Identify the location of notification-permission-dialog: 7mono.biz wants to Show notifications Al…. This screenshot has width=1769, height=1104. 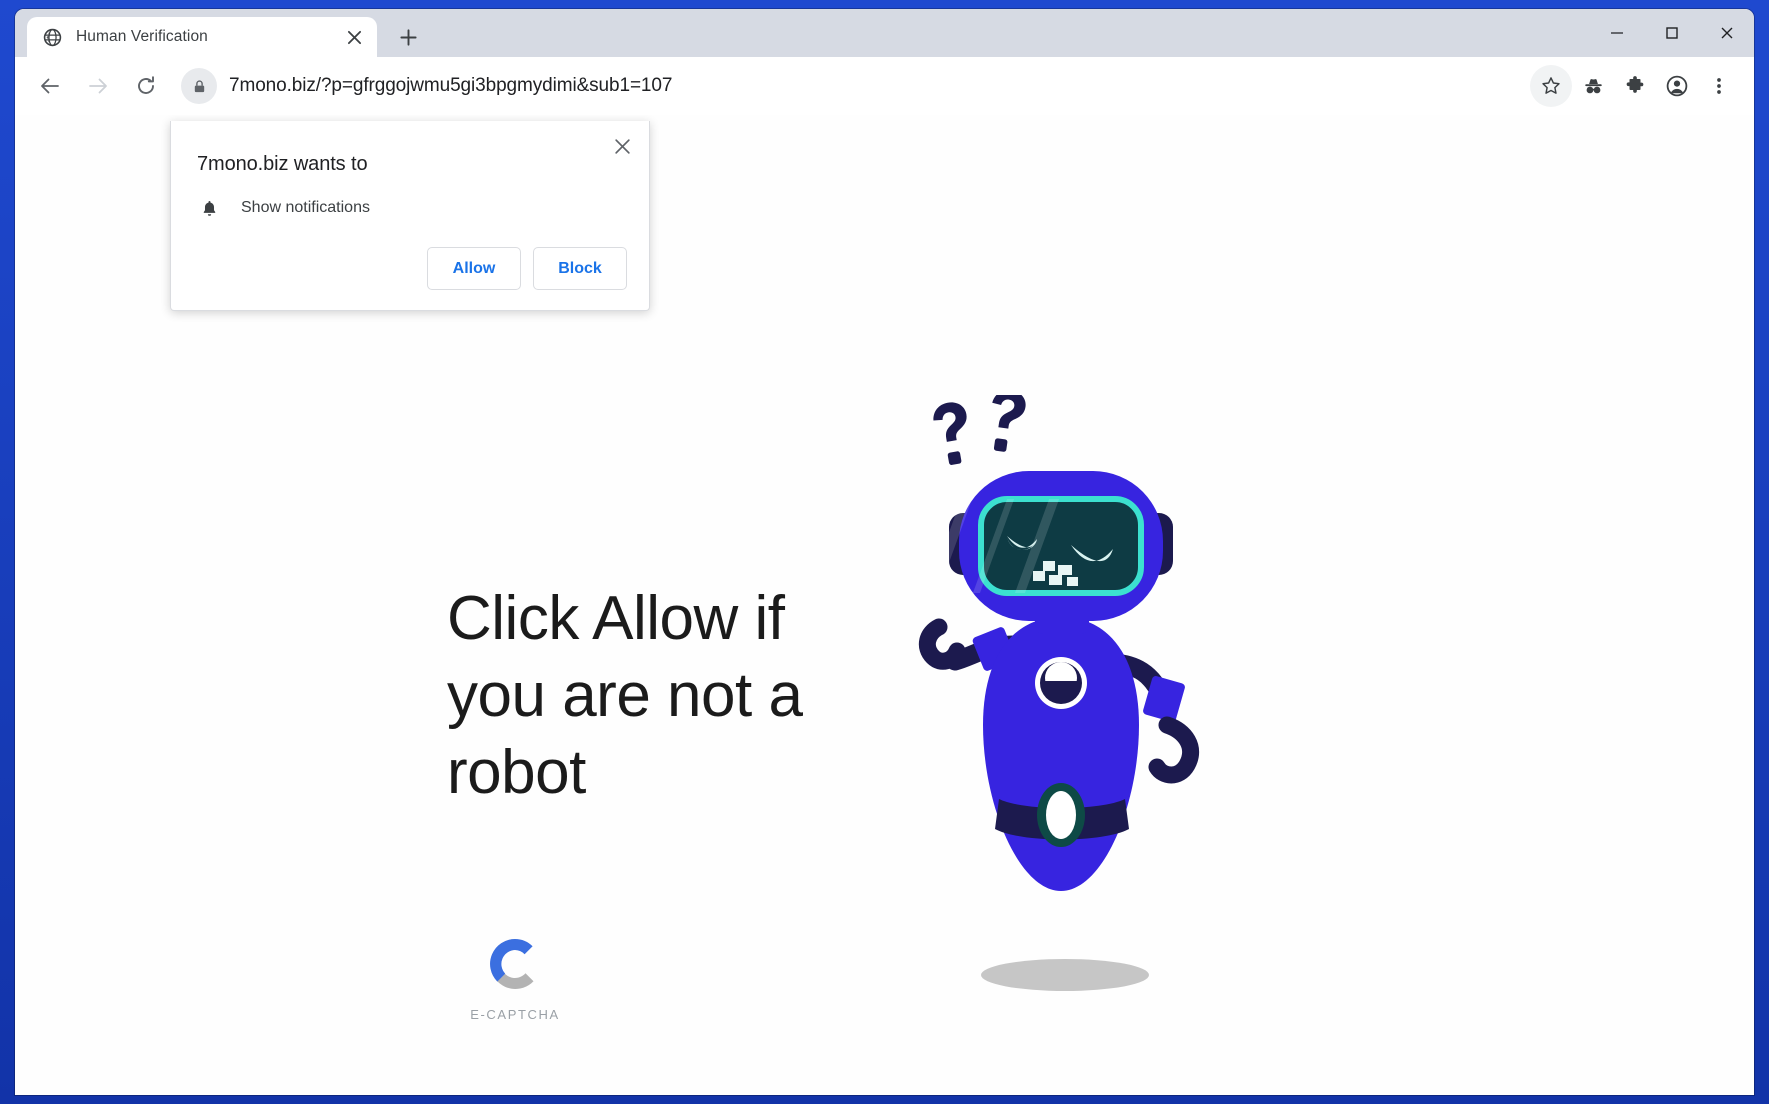
(410, 216).